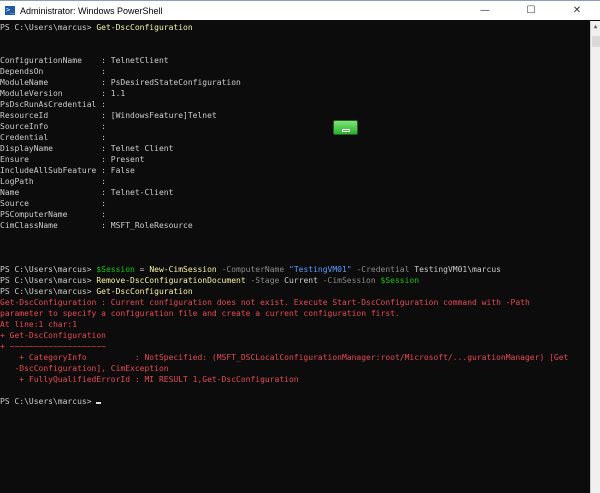 Image resolution: width=600 pixels, height=493 pixels. What do you see at coordinates (91, 10) in the screenshot?
I see `window-title: Administrator: Windows PowerShell` at bounding box center [91, 10].